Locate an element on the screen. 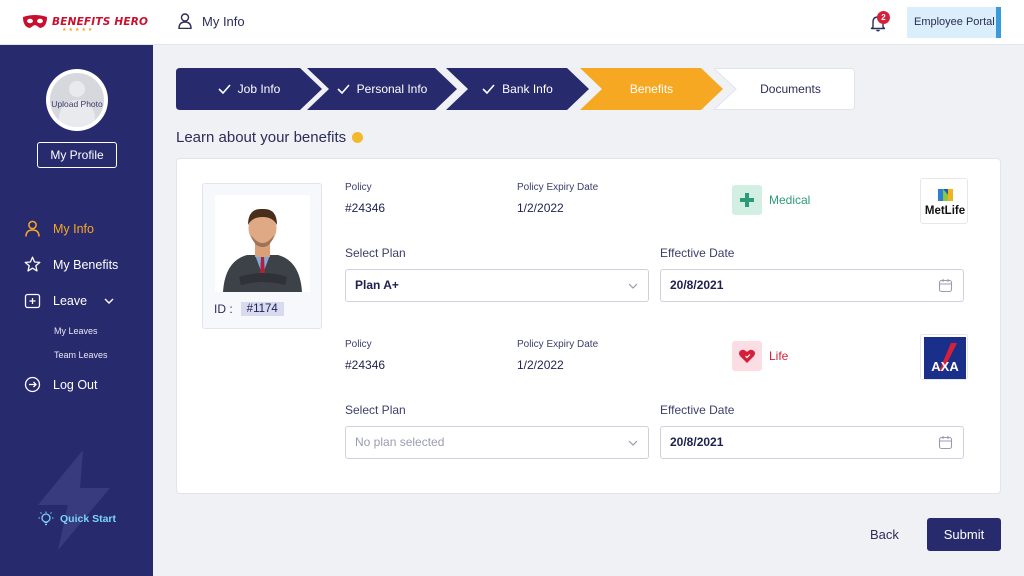 This screenshot has height=576, width=1024. plan-select: No plan selected is located at coordinates (497, 442).